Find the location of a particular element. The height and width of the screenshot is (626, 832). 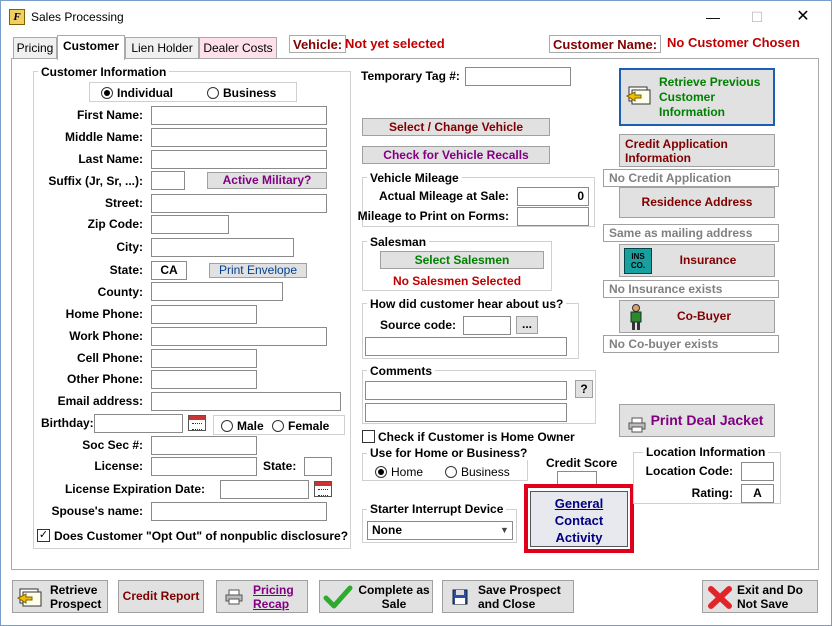

last-name-label: Last Name: is located at coordinates (110, 159).